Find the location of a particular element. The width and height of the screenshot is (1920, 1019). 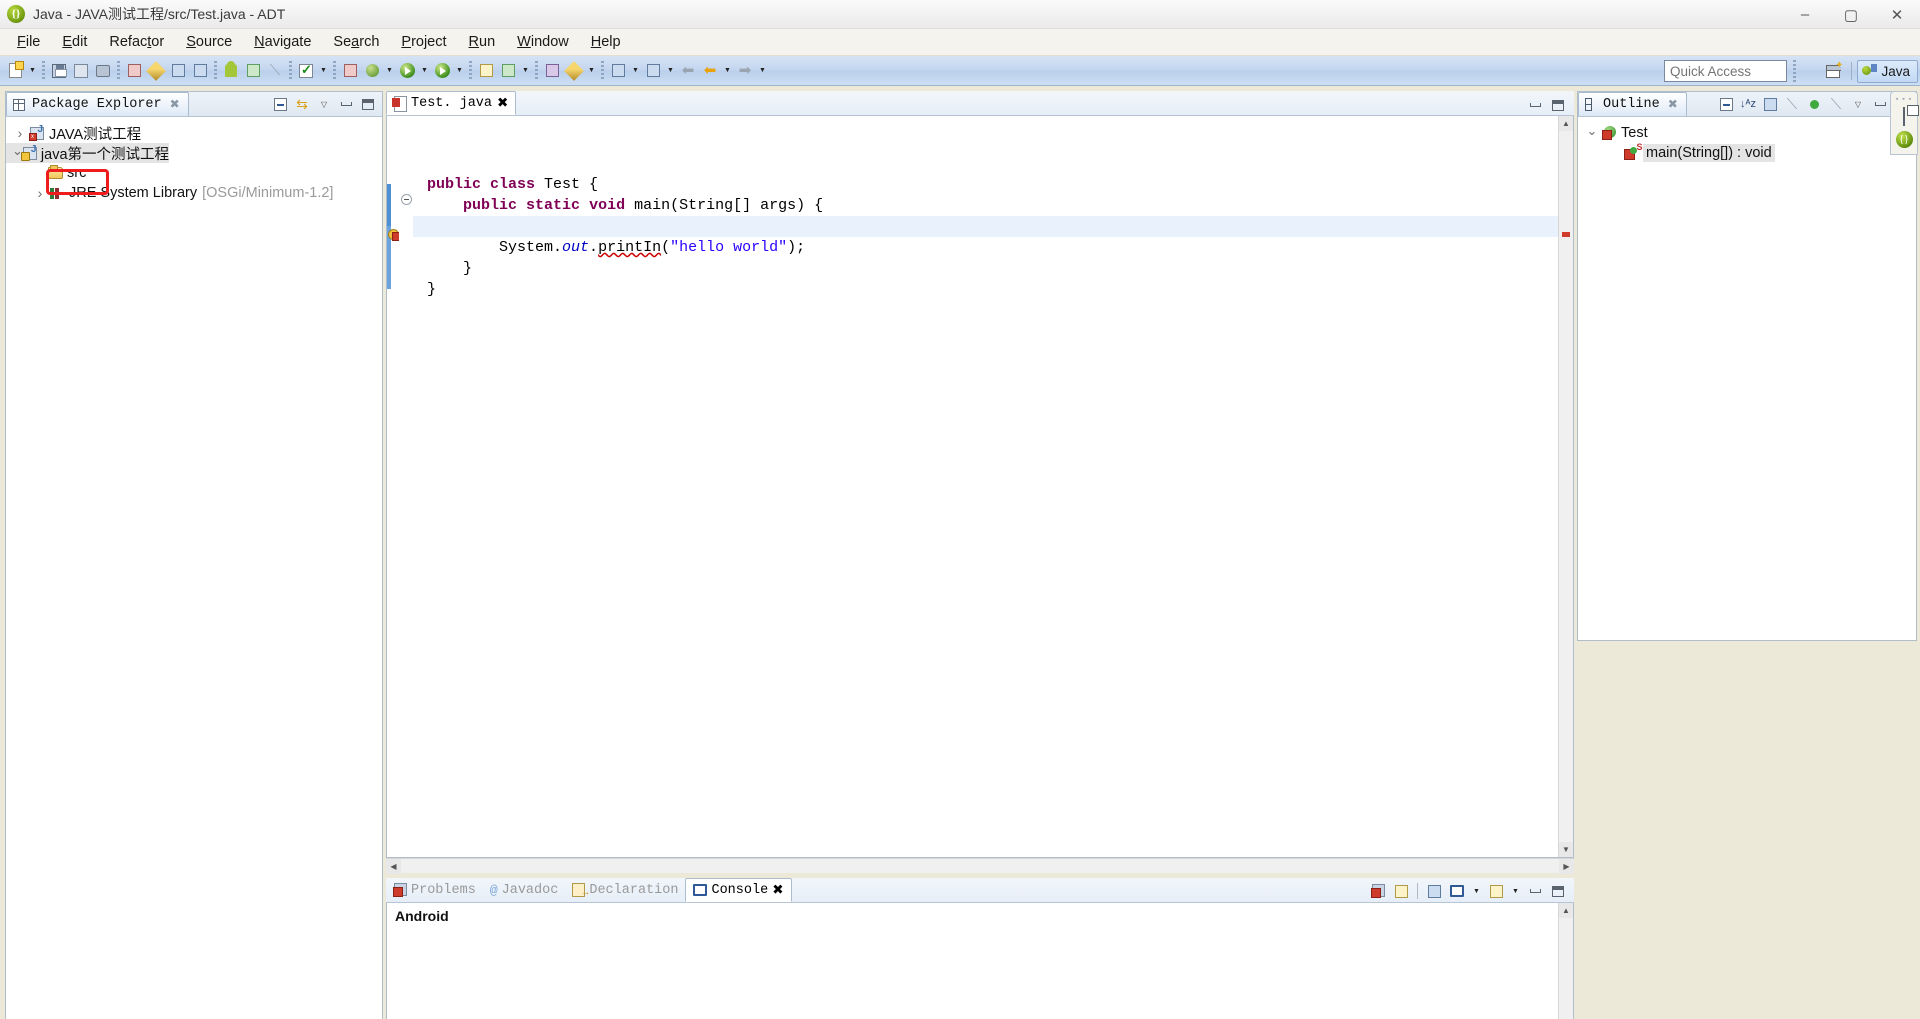

tree-item-java-test-project: x JAVA测试工程 is located at coordinates (194, 133).